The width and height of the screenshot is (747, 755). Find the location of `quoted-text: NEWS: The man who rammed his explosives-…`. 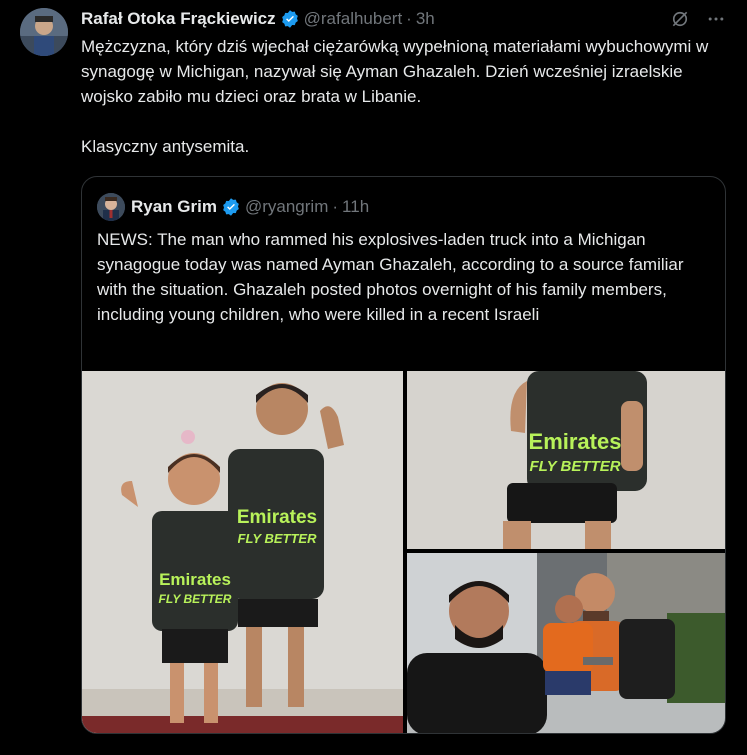

quoted-text: NEWS: The man who rammed his explosives-… is located at coordinates (390, 277).